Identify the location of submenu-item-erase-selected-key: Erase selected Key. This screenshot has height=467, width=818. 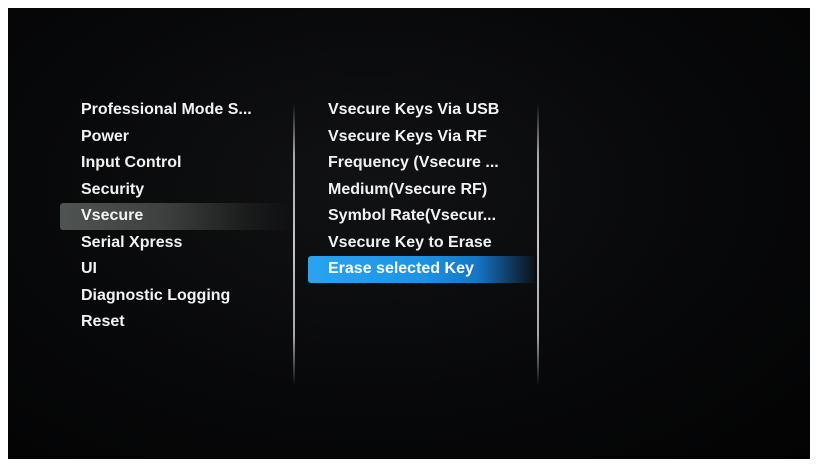
(421, 269).